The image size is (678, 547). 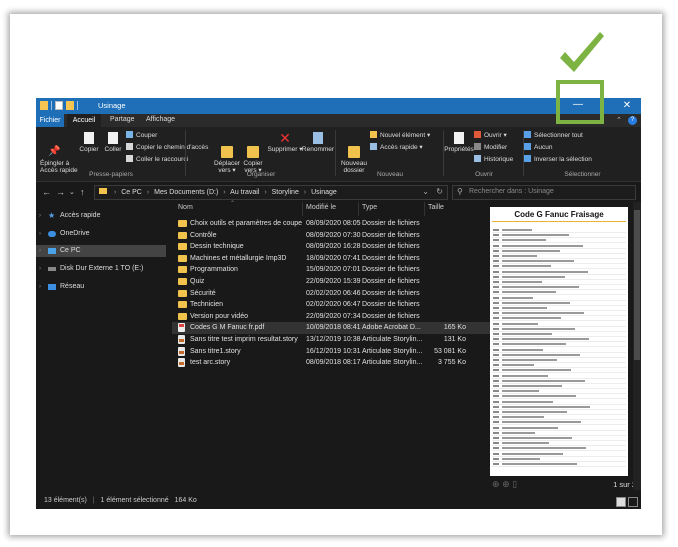 What do you see at coordinates (50, 120) in the screenshot?
I see `tab-file: Fichier` at bounding box center [50, 120].